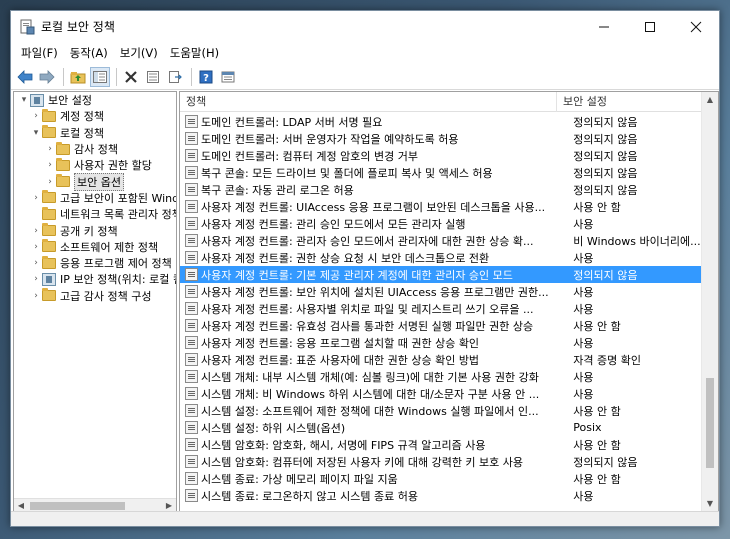  What do you see at coordinates (95, 165) in the screenshot?
I see `tree-item-user-rights: › 사용자 권한 할당` at bounding box center [95, 165].